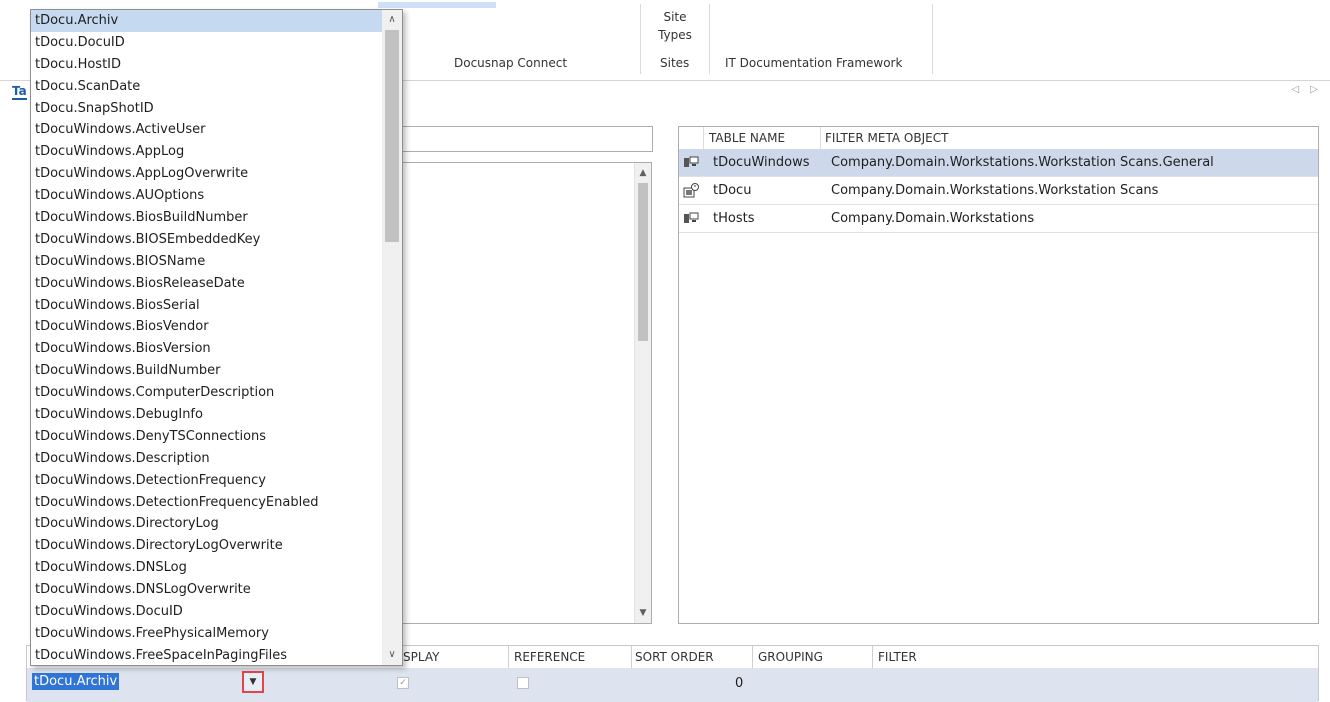  What do you see at coordinates (207, 437) in the screenshot?
I see `dropdown-item: tDocuWindows.DenyTSConnections` at bounding box center [207, 437].